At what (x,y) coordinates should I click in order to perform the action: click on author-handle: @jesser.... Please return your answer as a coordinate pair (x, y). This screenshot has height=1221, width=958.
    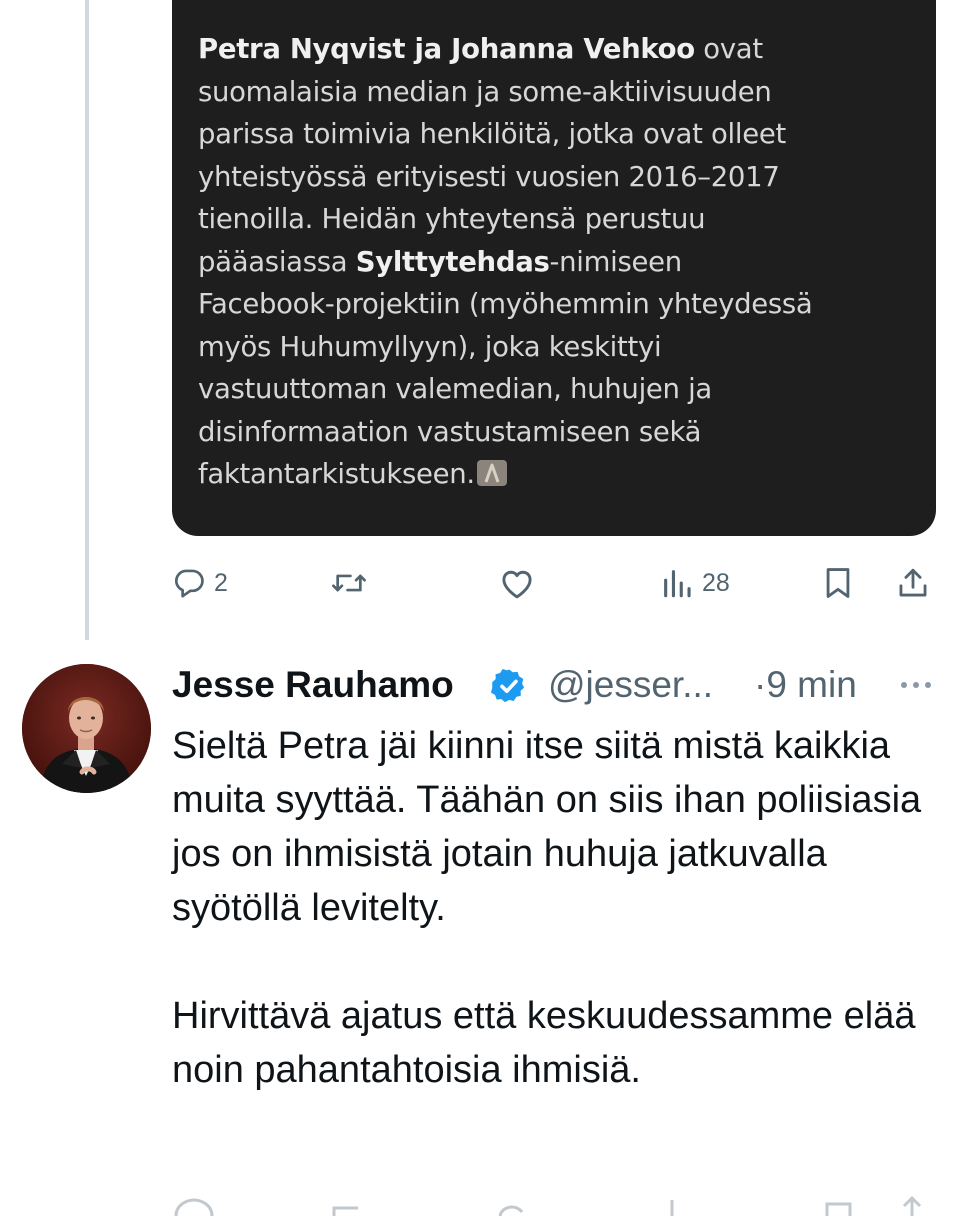
    Looking at the image, I should click on (630, 685).